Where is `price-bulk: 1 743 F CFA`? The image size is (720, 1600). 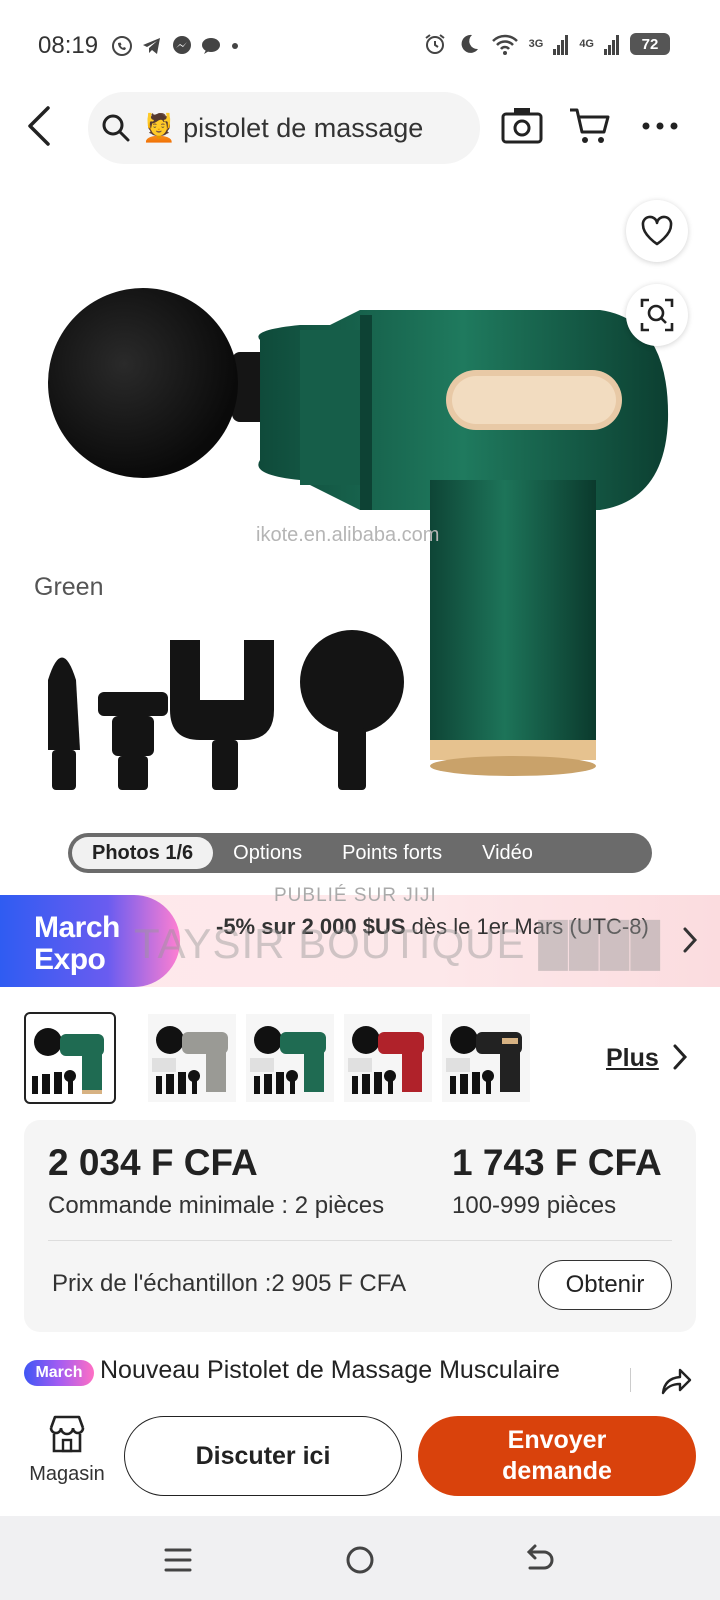
price-bulk: 1 743 F CFA is located at coordinates (557, 1162).